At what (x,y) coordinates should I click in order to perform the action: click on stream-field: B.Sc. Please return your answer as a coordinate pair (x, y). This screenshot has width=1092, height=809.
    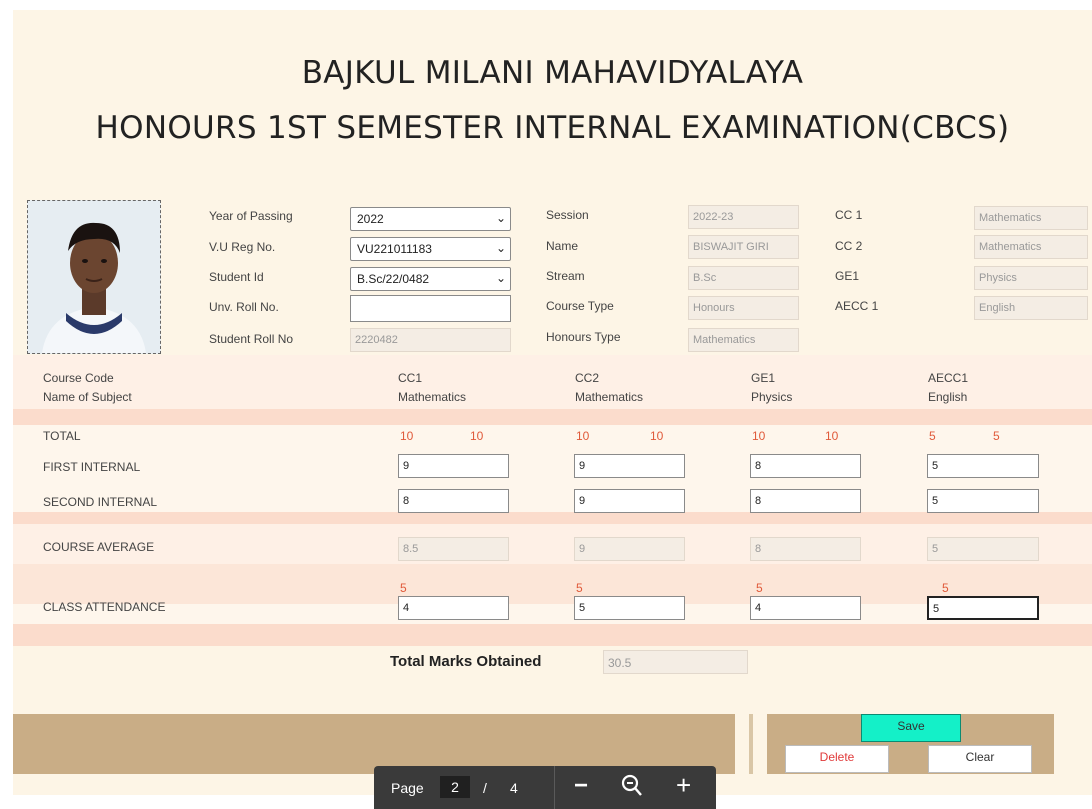
    Looking at the image, I should click on (743, 278).